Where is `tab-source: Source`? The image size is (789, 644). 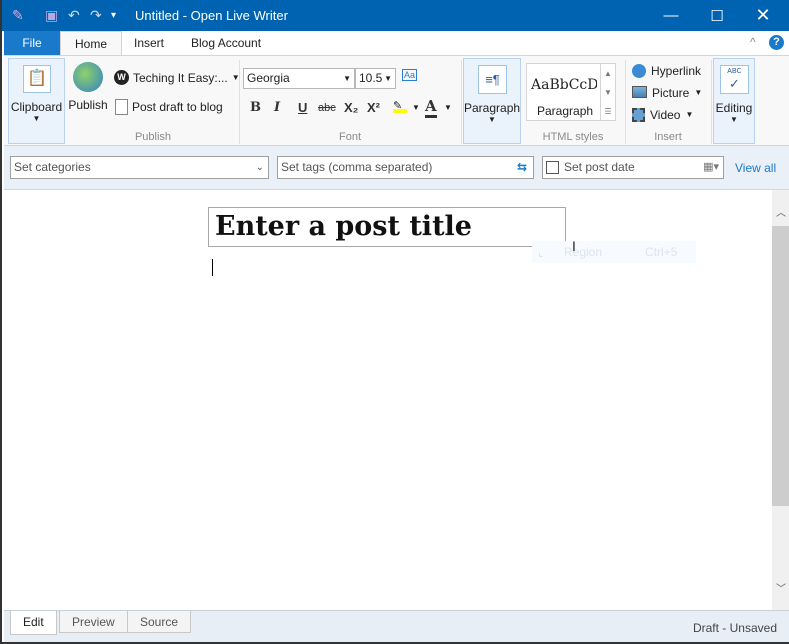 tab-source: Source is located at coordinates (159, 622).